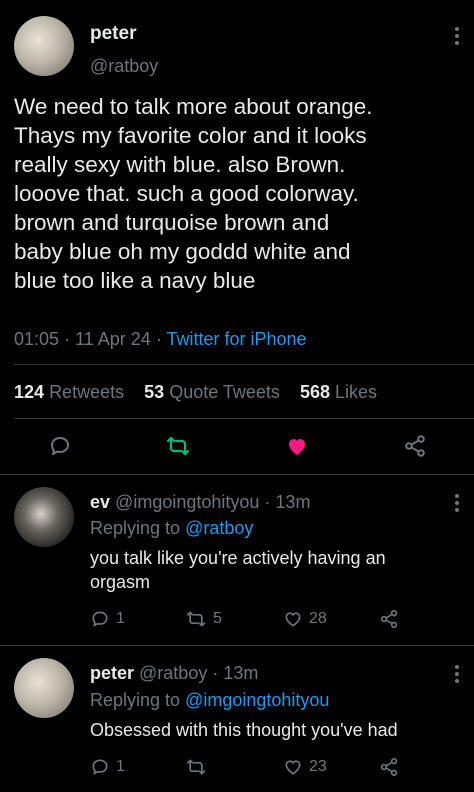  What do you see at coordinates (29, 392) in the screenshot?
I see `retweets-count: 124` at bounding box center [29, 392].